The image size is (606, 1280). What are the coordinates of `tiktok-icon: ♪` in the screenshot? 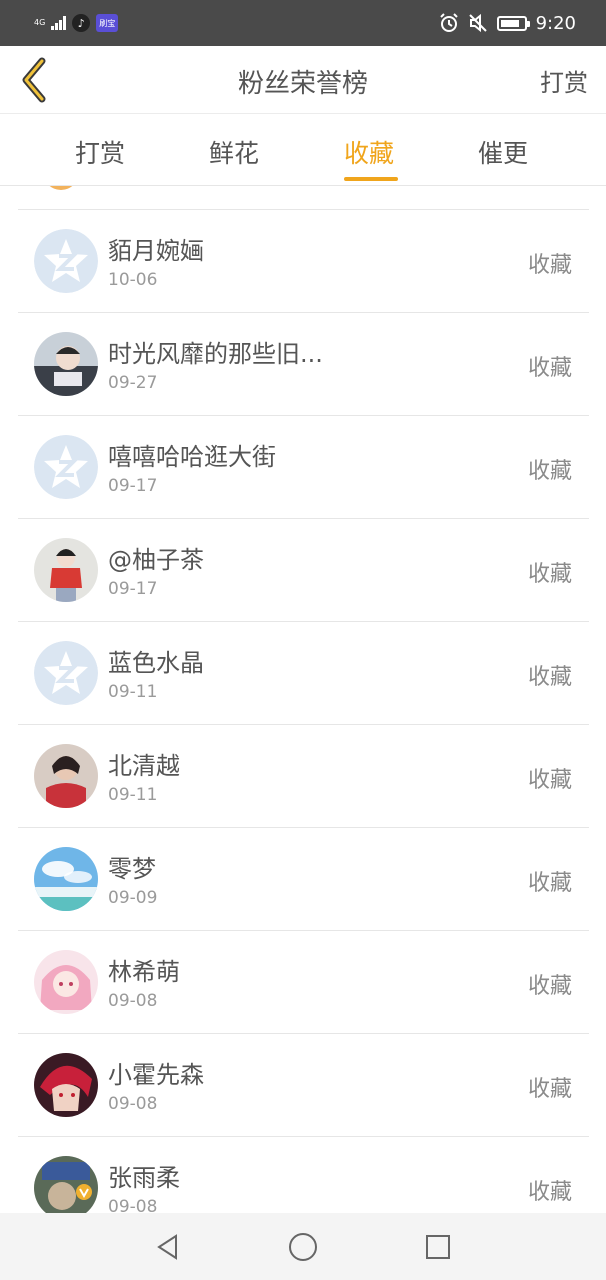 It's located at (81, 23).